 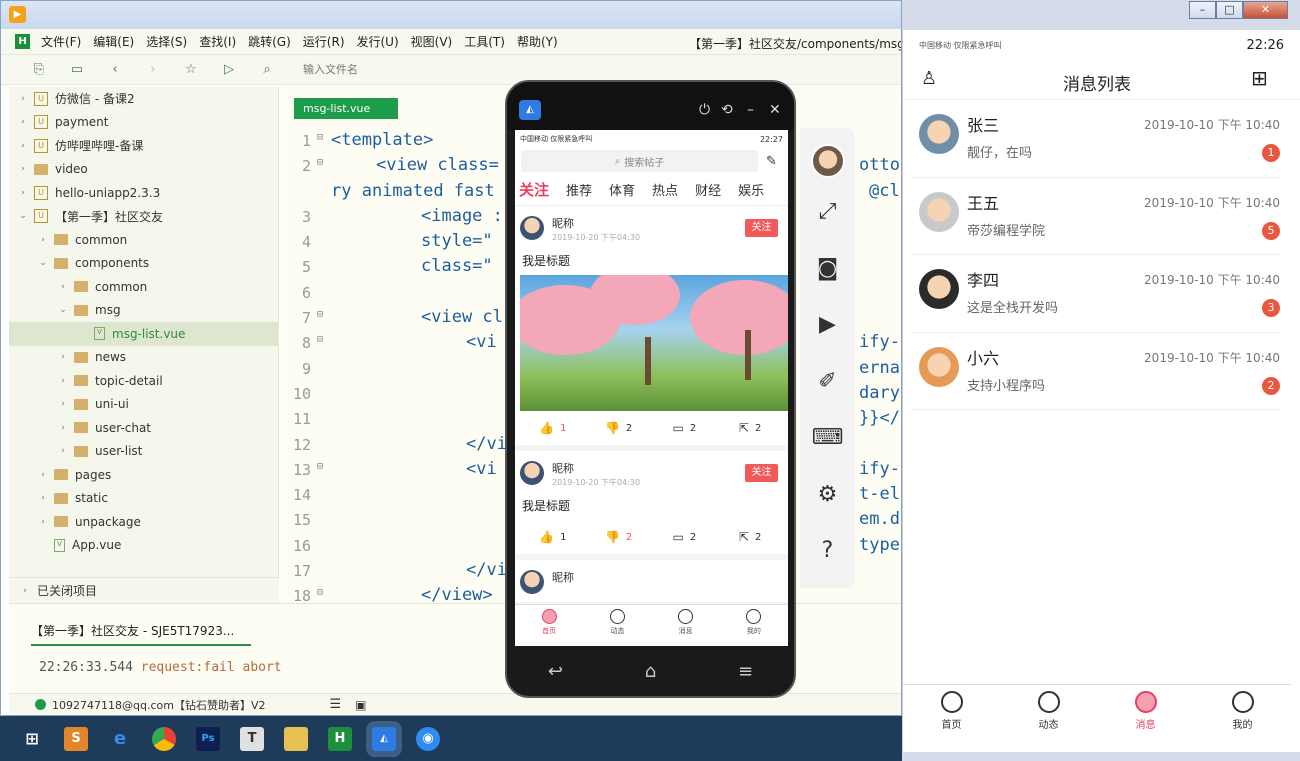 What do you see at coordinates (346, 108) in the screenshot?
I see `editor-tab: msg-list.vue` at bounding box center [346, 108].